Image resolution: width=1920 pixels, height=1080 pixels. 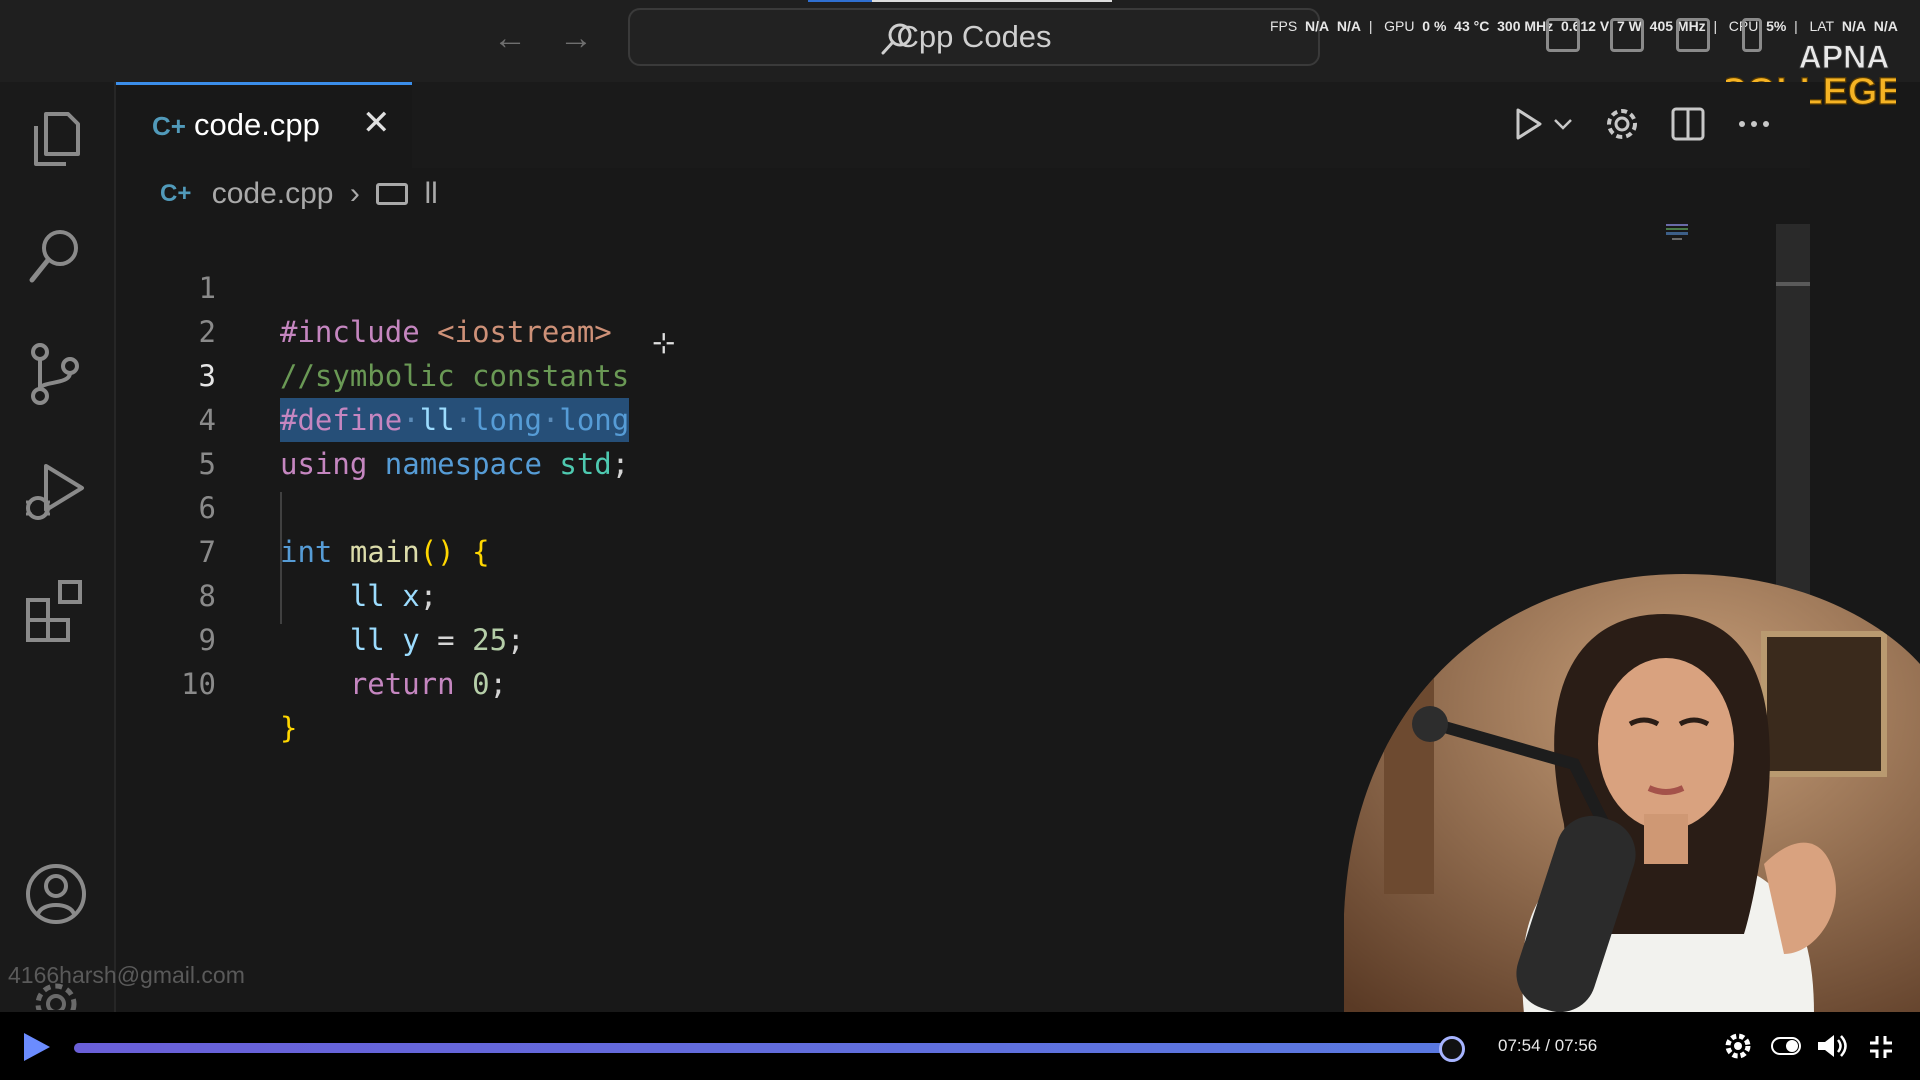 I want to click on back-arrow-icon: ←, so click(x=510, y=38).